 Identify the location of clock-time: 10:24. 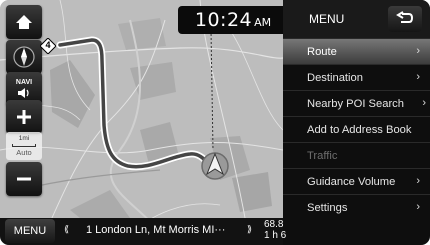
(223, 20).